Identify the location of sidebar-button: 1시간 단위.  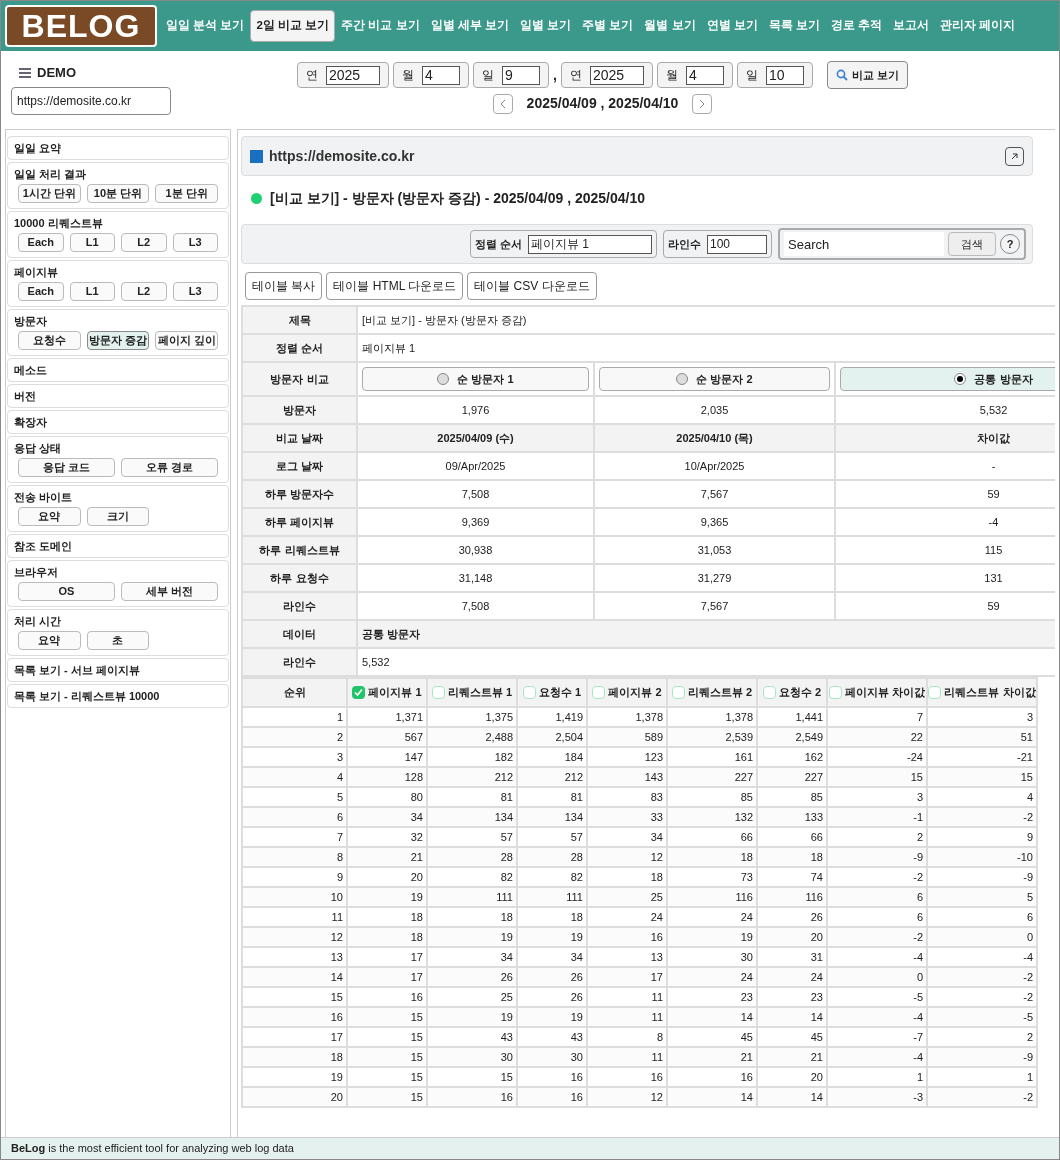
(49, 193).